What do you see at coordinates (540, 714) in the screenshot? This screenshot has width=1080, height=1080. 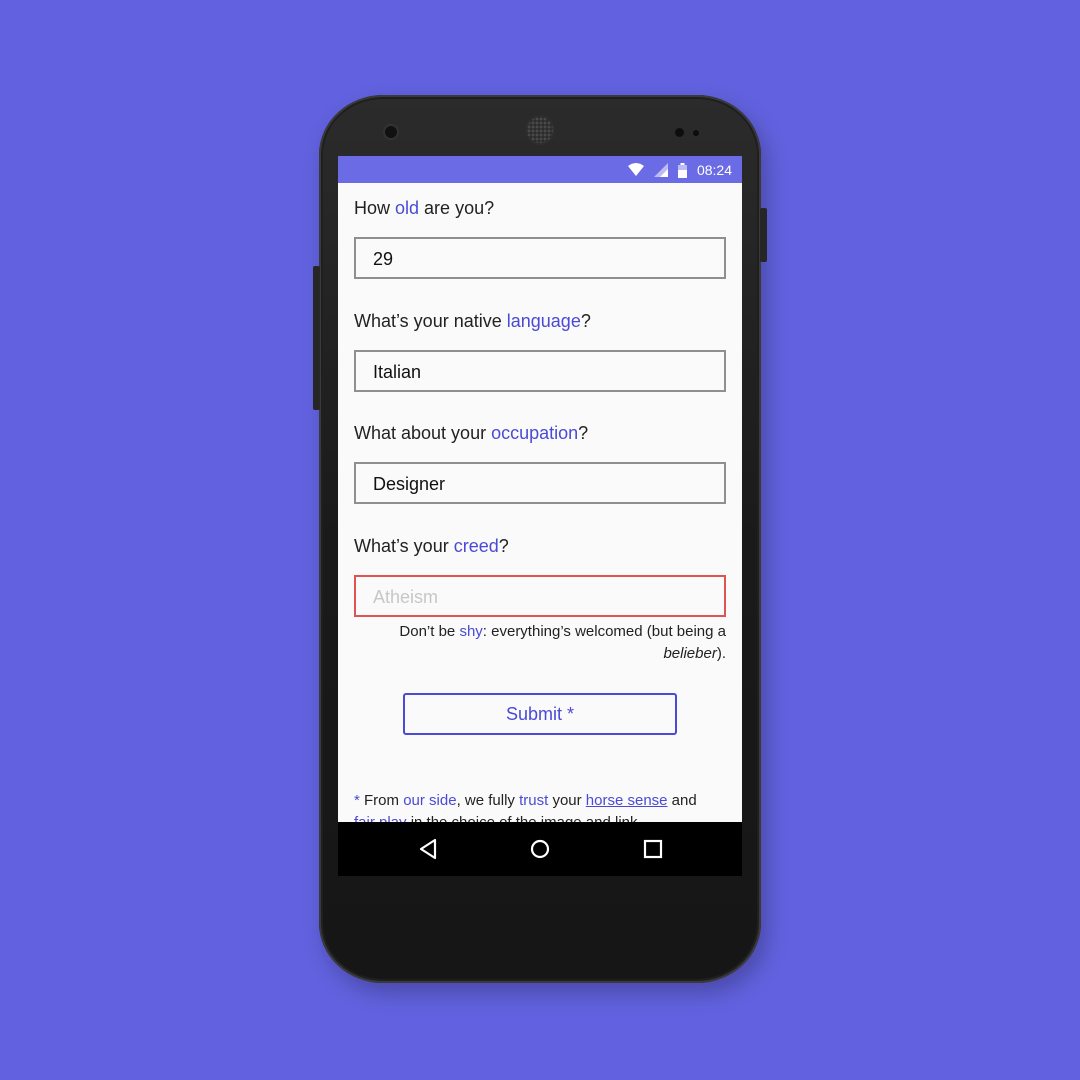 I see `submit-button: Submit *` at bounding box center [540, 714].